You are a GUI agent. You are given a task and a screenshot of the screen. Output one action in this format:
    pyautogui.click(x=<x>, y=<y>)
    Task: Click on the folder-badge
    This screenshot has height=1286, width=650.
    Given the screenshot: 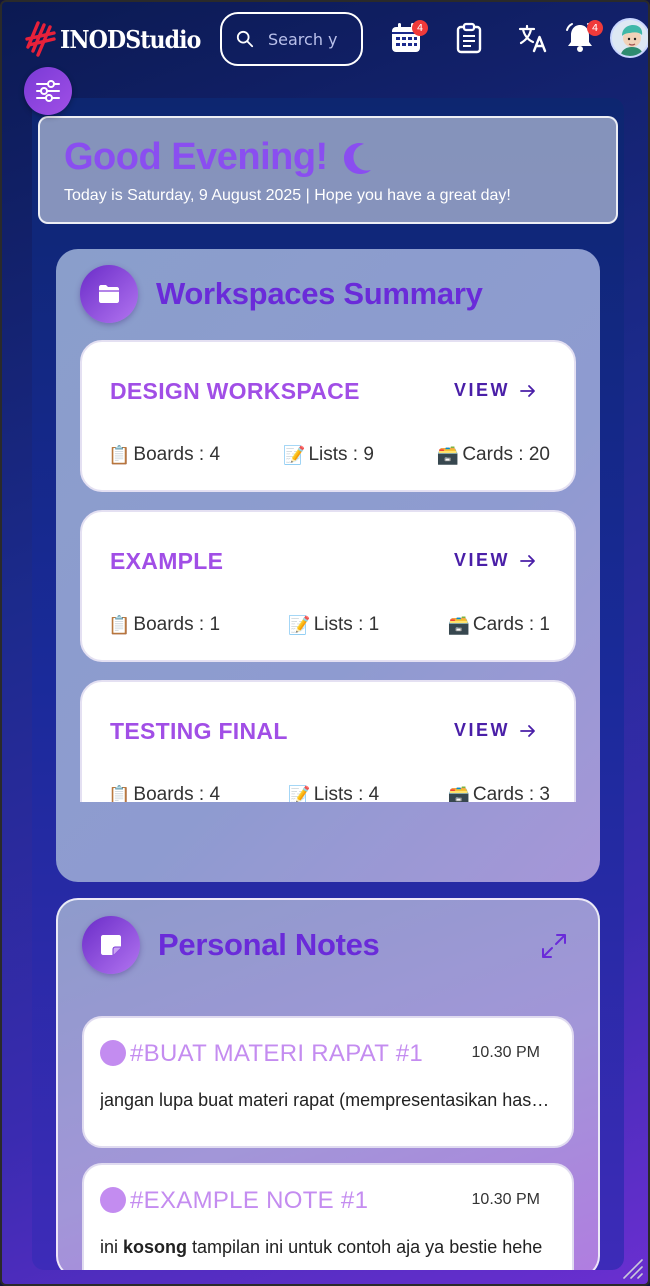 What is the action you would take?
    pyautogui.click(x=109, y=294)
    